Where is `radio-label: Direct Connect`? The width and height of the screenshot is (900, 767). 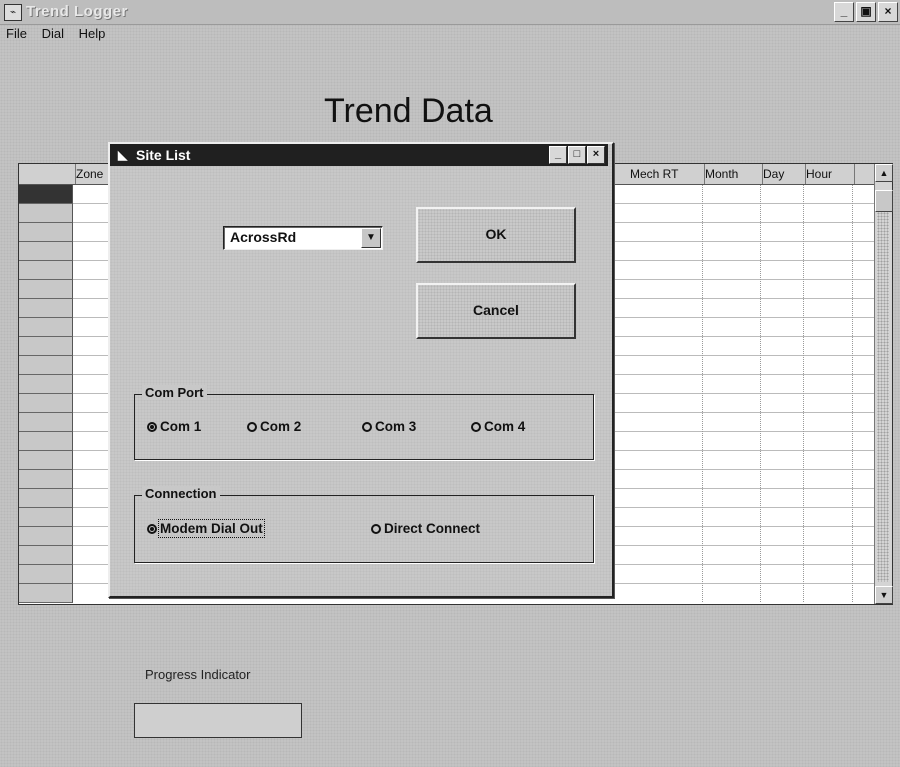
radio-label: Direct Connect is located at coordinates (432, 528).